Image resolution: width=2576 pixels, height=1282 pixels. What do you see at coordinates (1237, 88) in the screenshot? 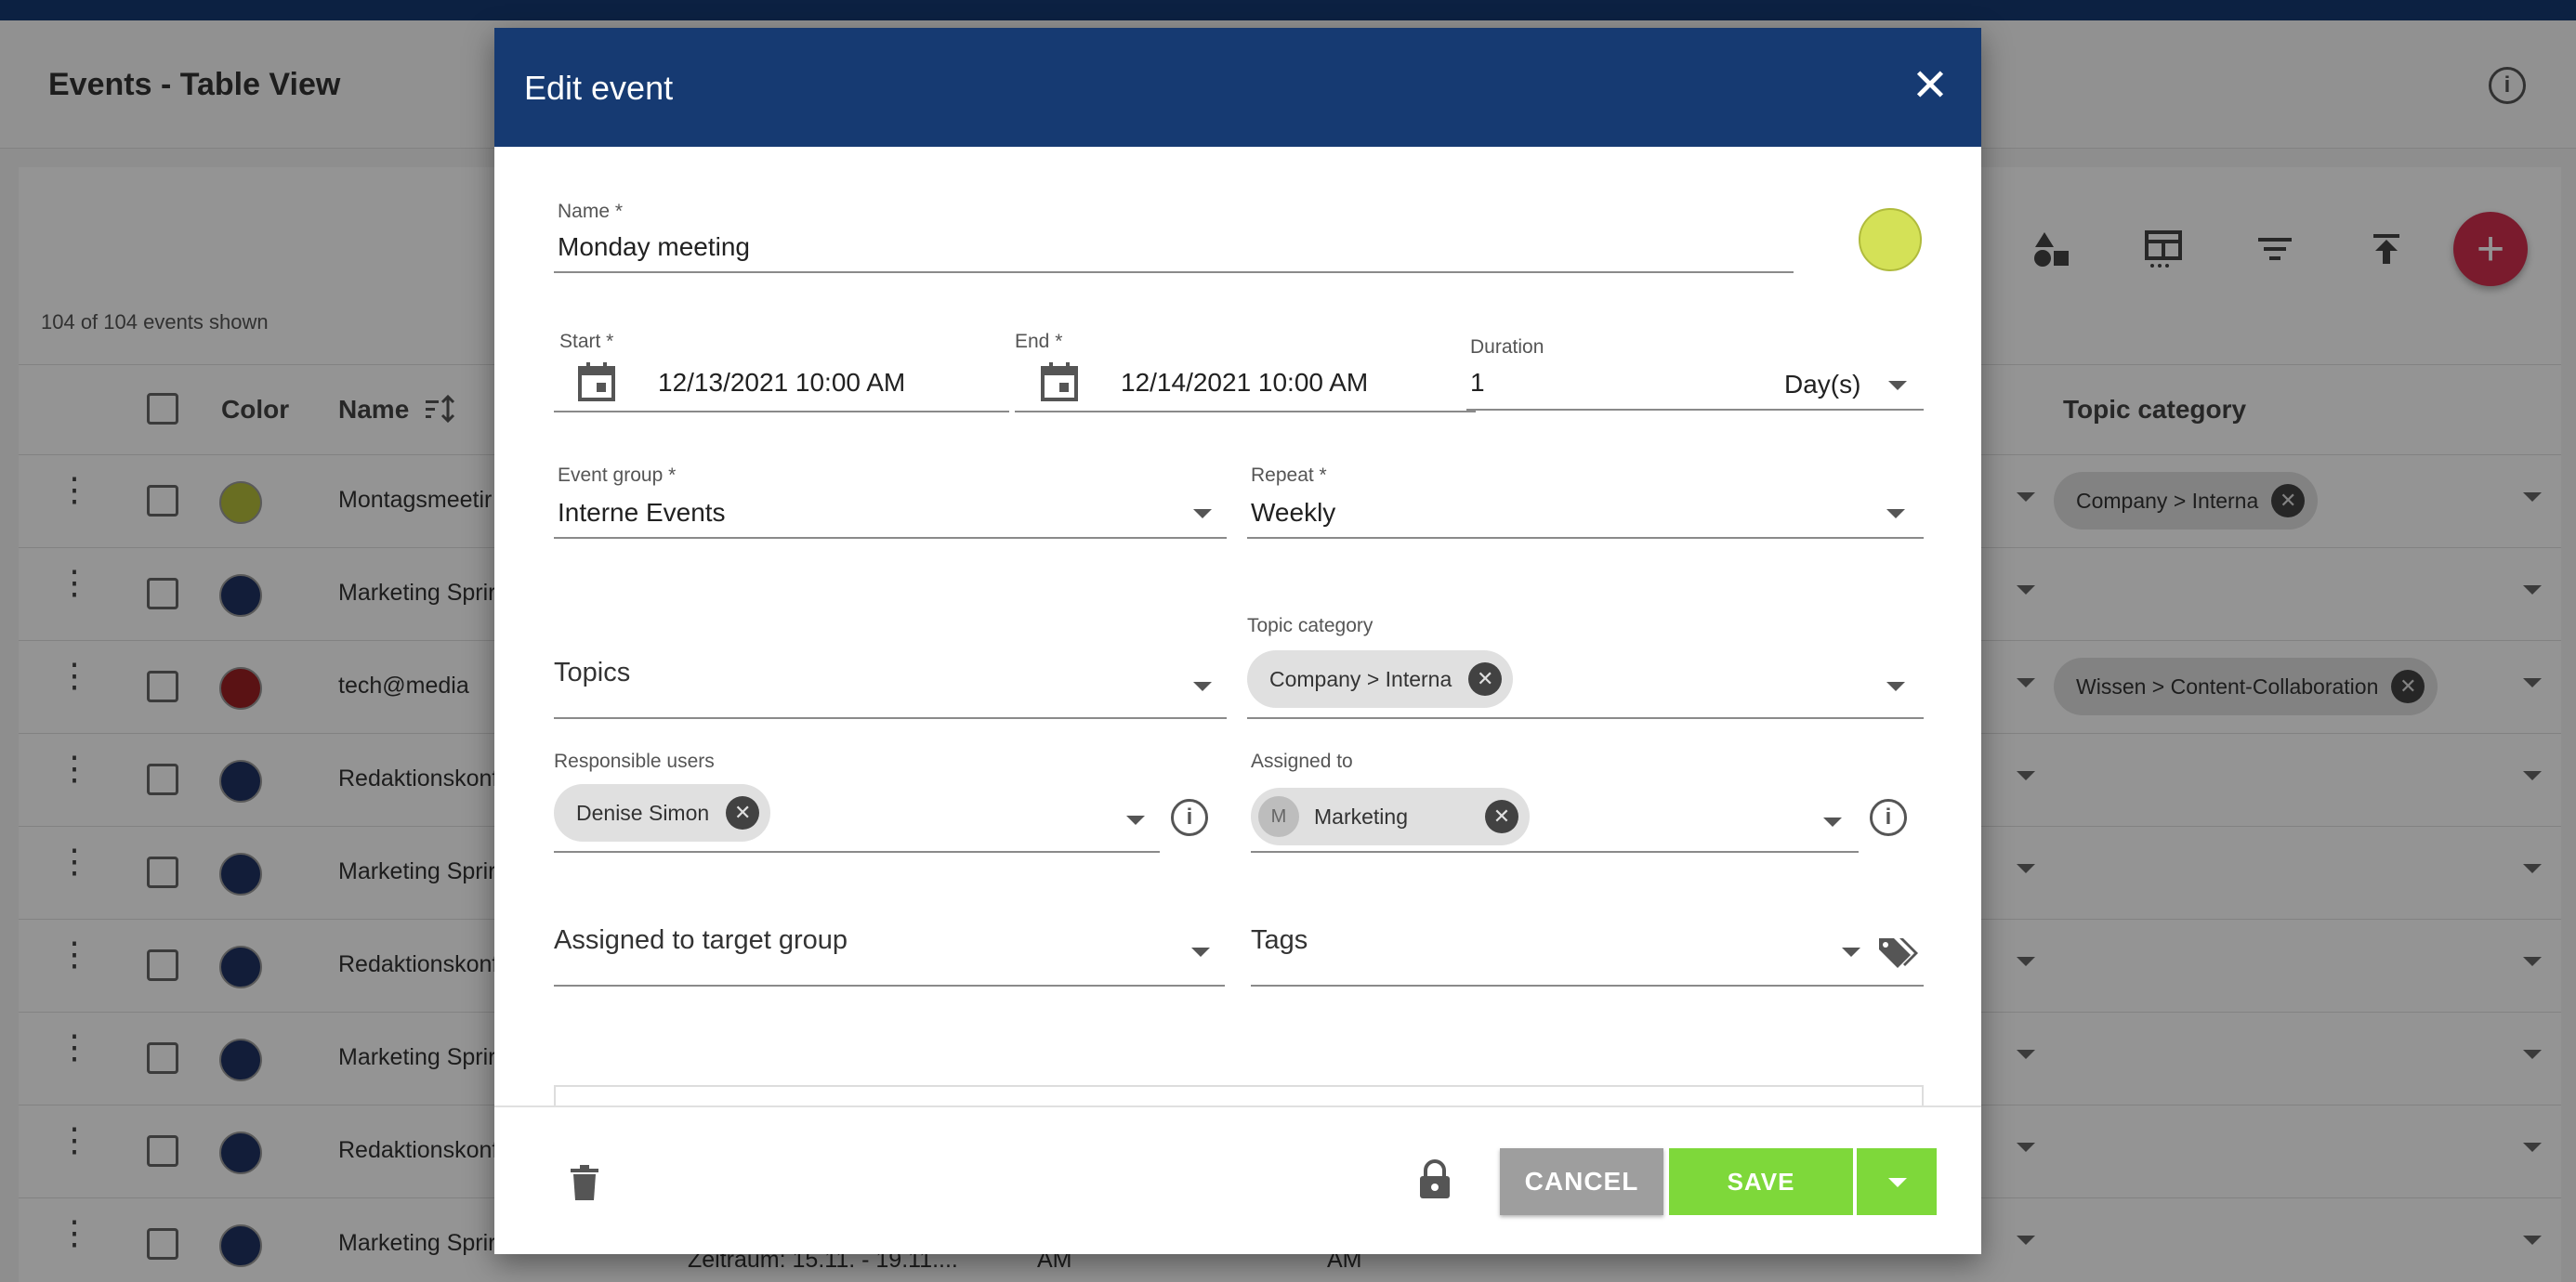
I see `dialog-header: Edit event ✕` at bounding box center [1237, 88].